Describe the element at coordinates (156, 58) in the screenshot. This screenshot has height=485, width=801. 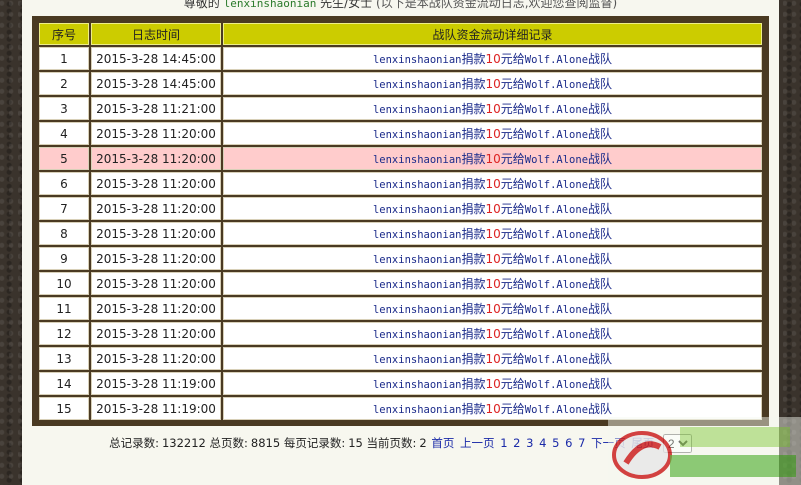
I see `row-time: 2015-3-28 14:45:00` at that location.